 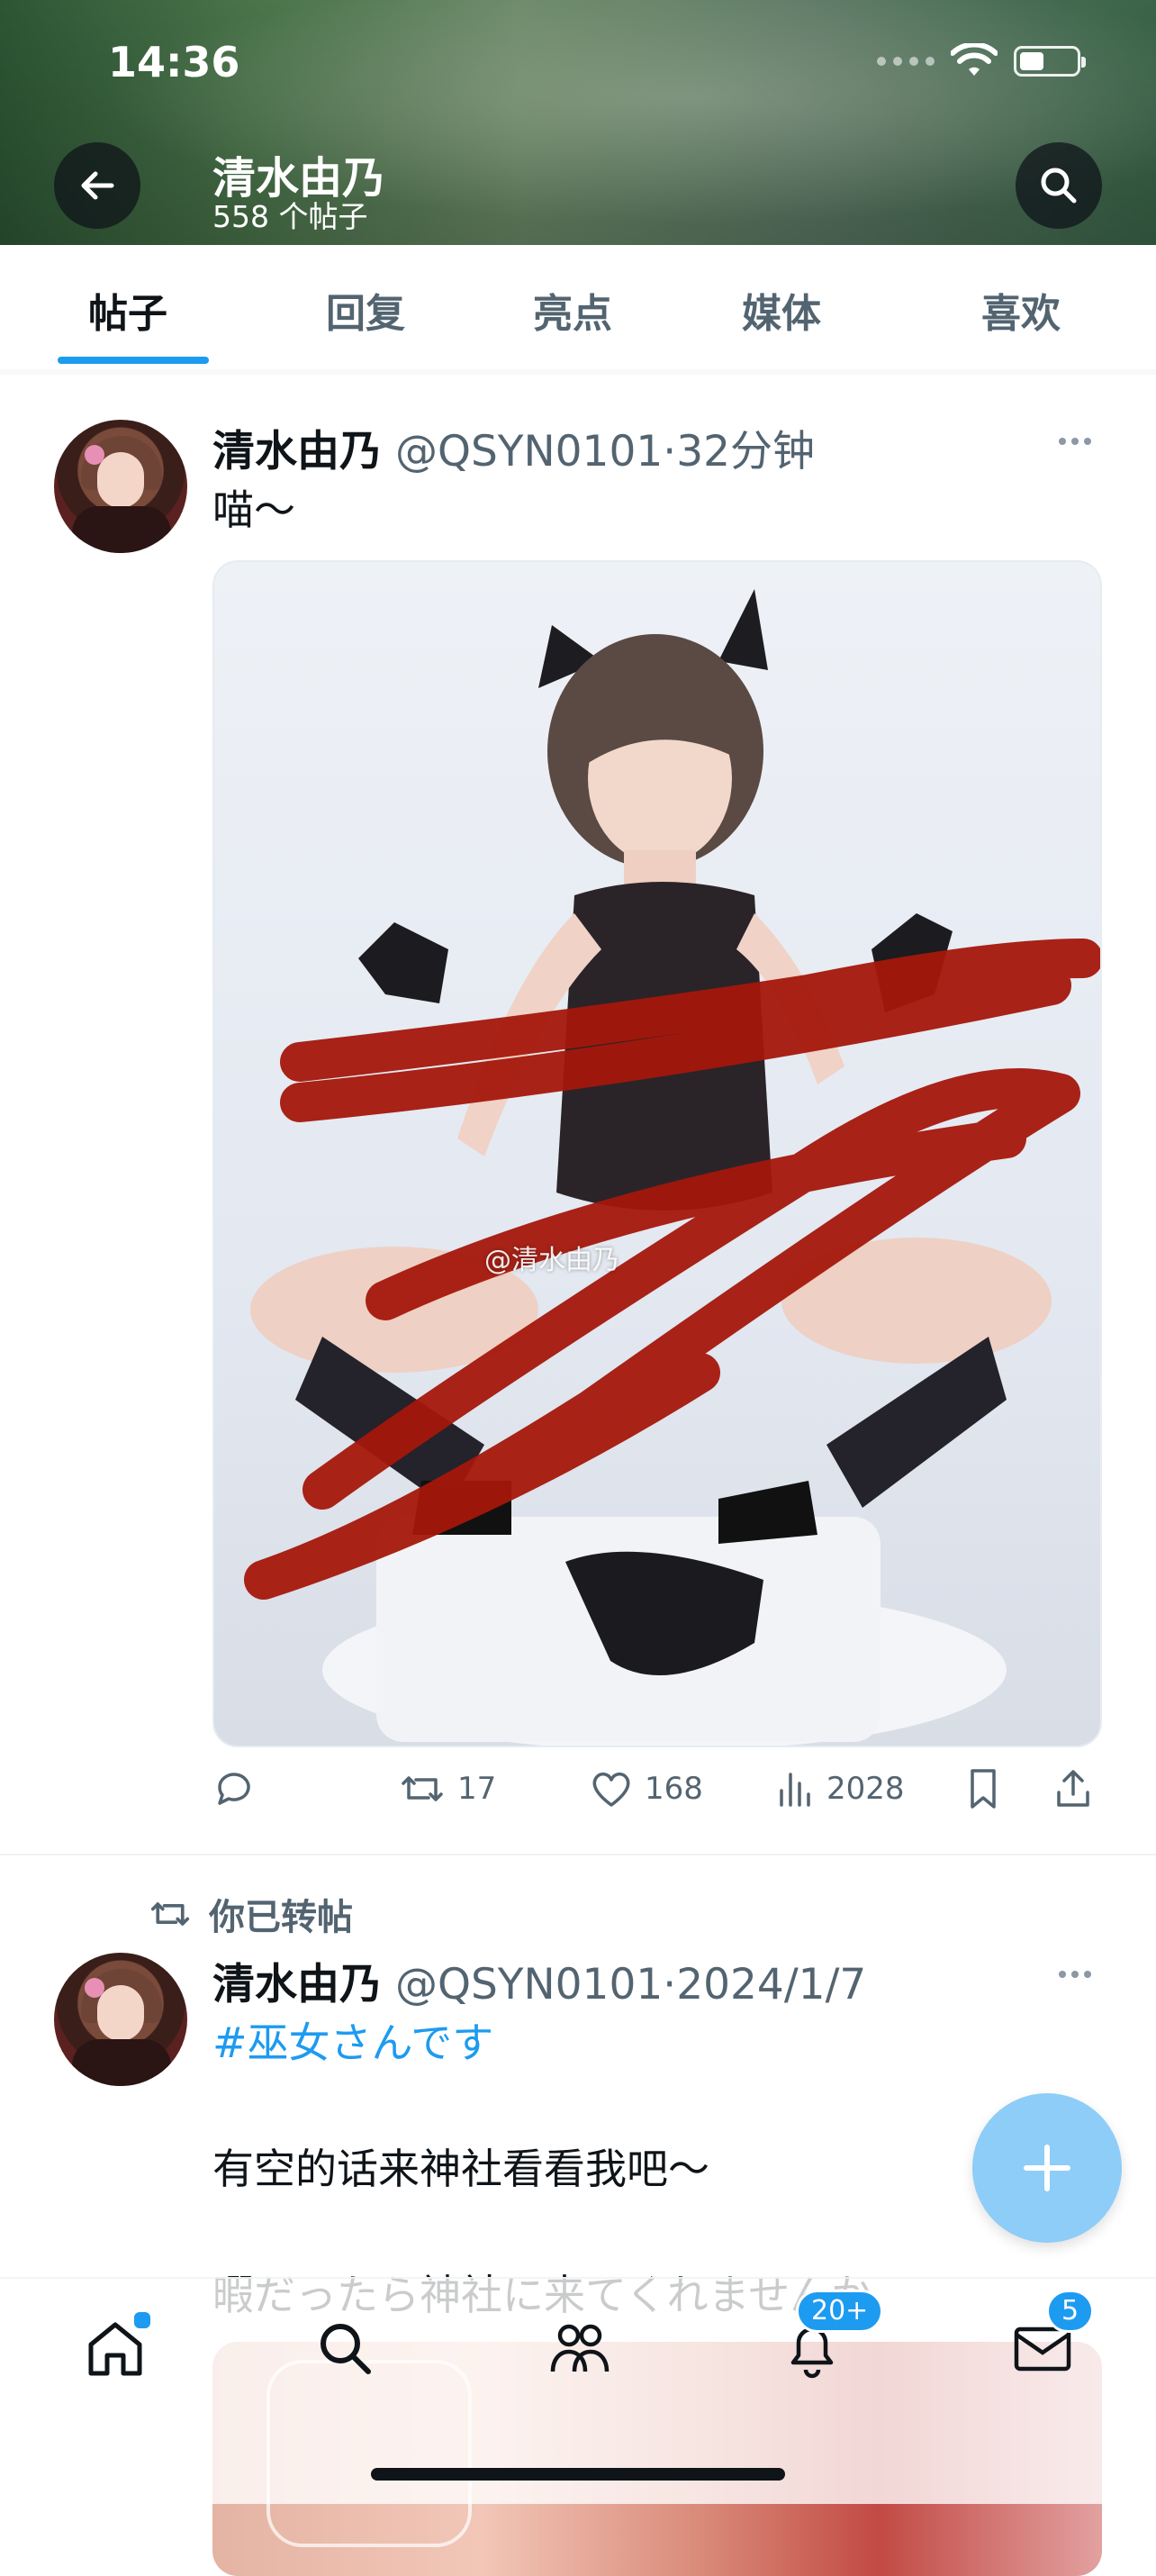 I want to click on plus-icon, so click(x=1047, y=2168).